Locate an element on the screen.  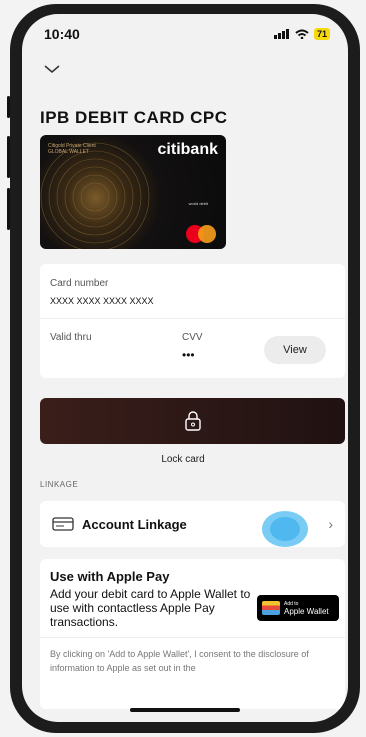
wallet-icon is located at coordinates (271, 608).